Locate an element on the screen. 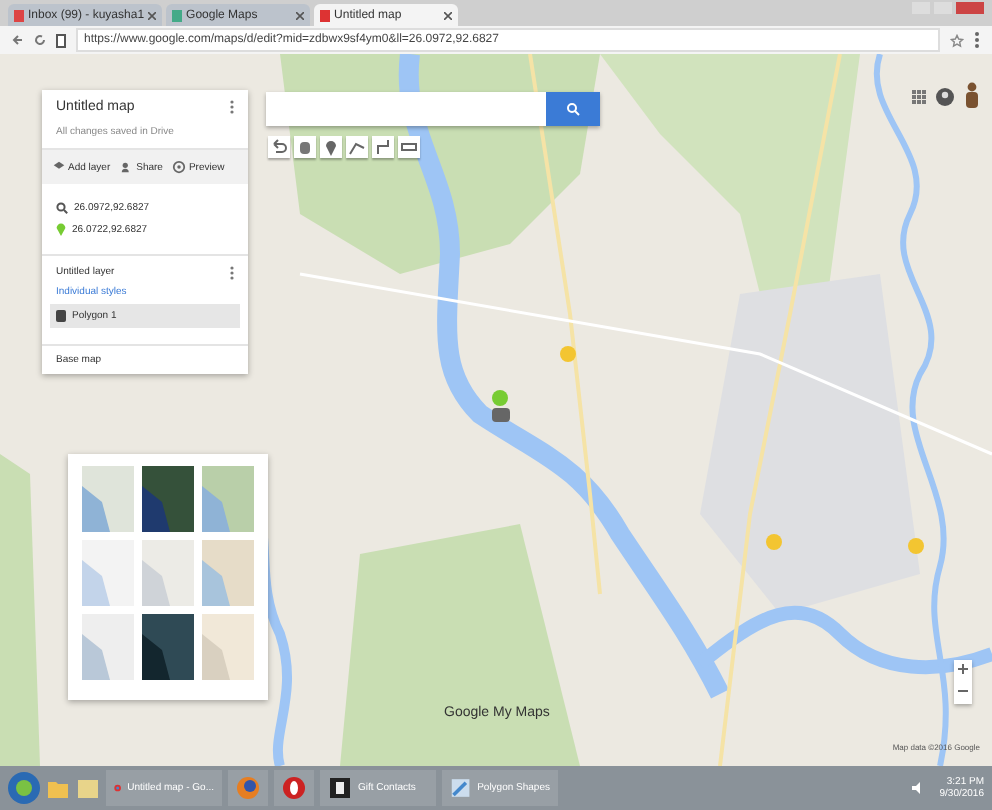 The height and width of the screenshot is (810, 992). start-button is located at coordinates (24, 788).